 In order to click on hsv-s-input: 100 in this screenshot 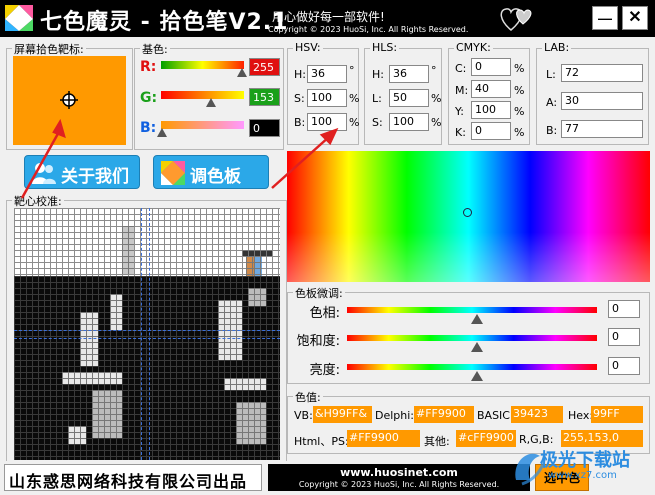, I will do `click(327, 98)`.